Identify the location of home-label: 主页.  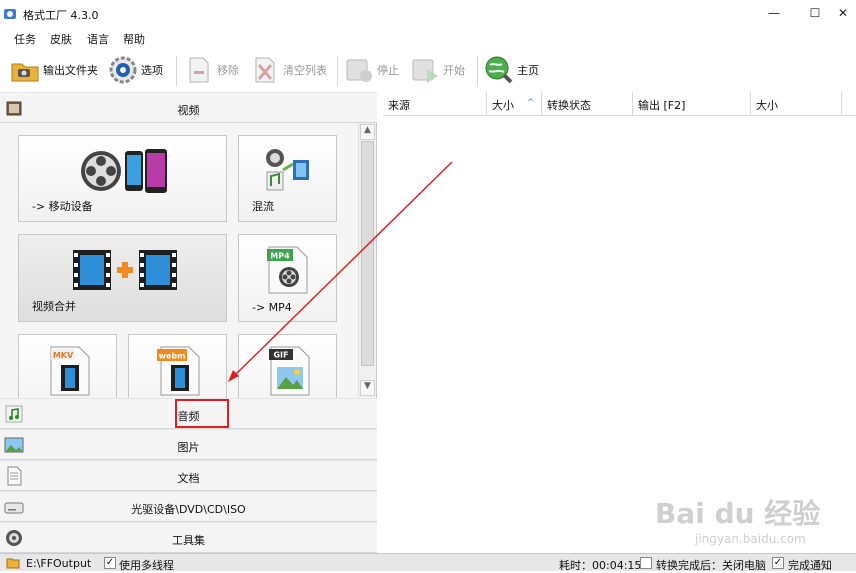
(528, 70).